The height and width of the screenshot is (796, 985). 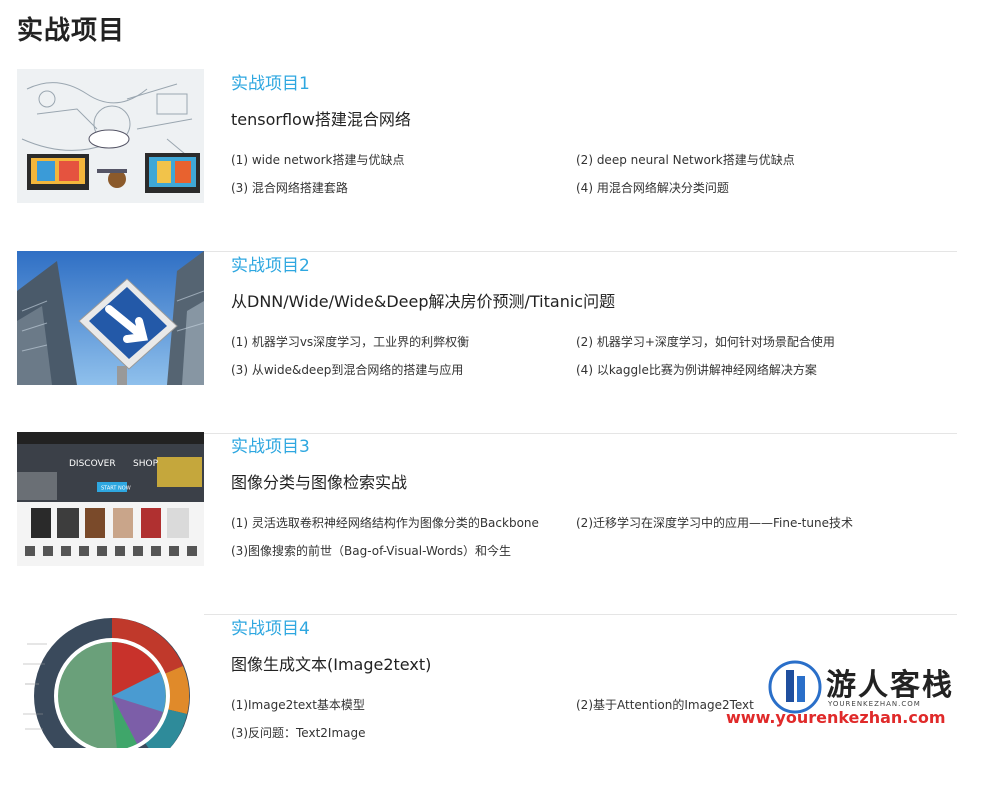 I want to click on project-thumbnail-3: DISCOVER SHOP START NOW, so click(x=110, y=499).